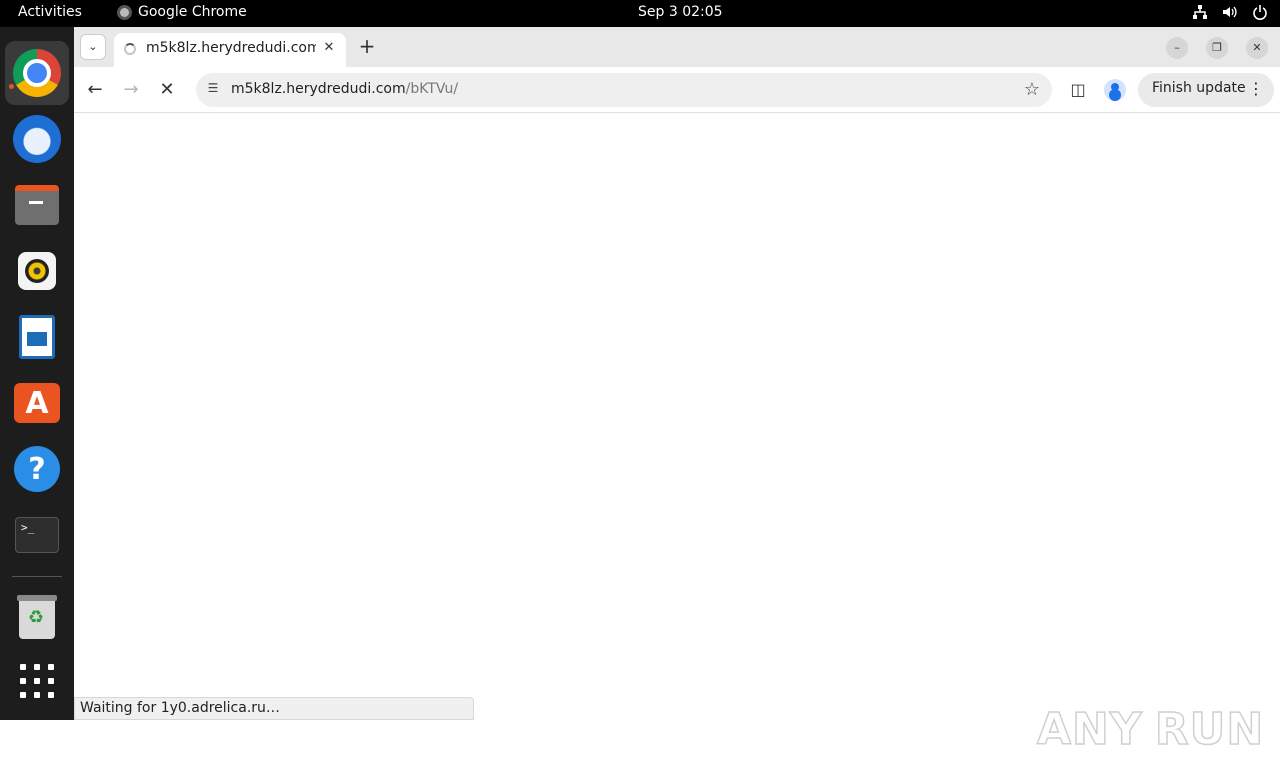 The width and height of the screenshot is (1280, 759). What do you see at coordinates (1115, 90) in the screenshot?
I see `profile-avatar` at bounding box center [1115, 90].